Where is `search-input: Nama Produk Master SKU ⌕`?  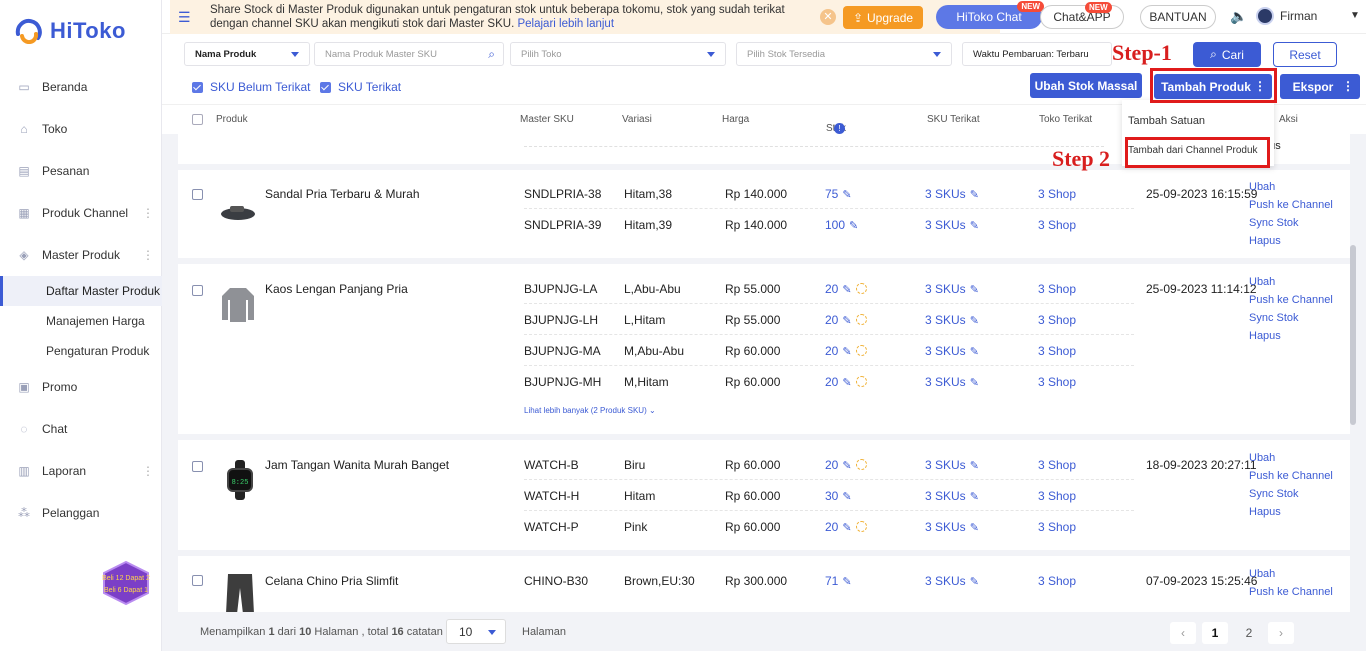
search-input: Nama Produk Master SKU ⌕ is located at coordinates (409, 54).